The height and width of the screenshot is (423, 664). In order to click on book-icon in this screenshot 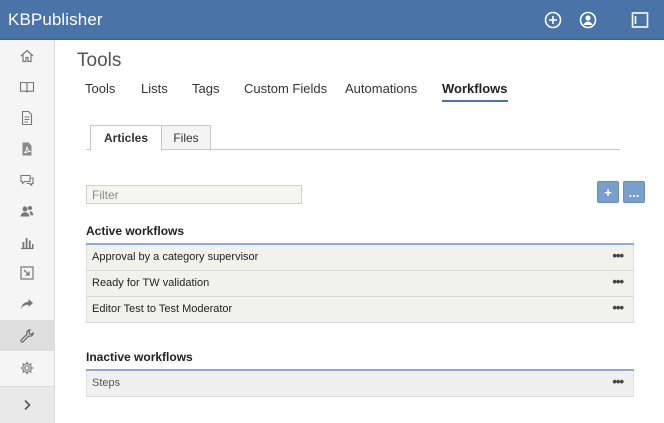, I will do `click(27, 87)`.